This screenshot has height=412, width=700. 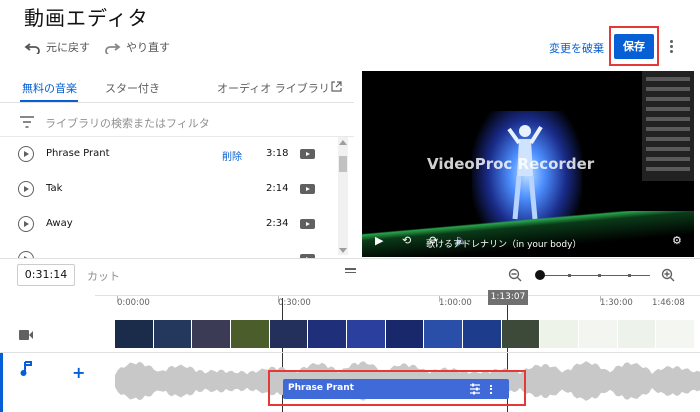 What do you see at coordinates (343, 250) in the screenshot?
I see `scroll-down-icon` at bounding box center [343, 250].